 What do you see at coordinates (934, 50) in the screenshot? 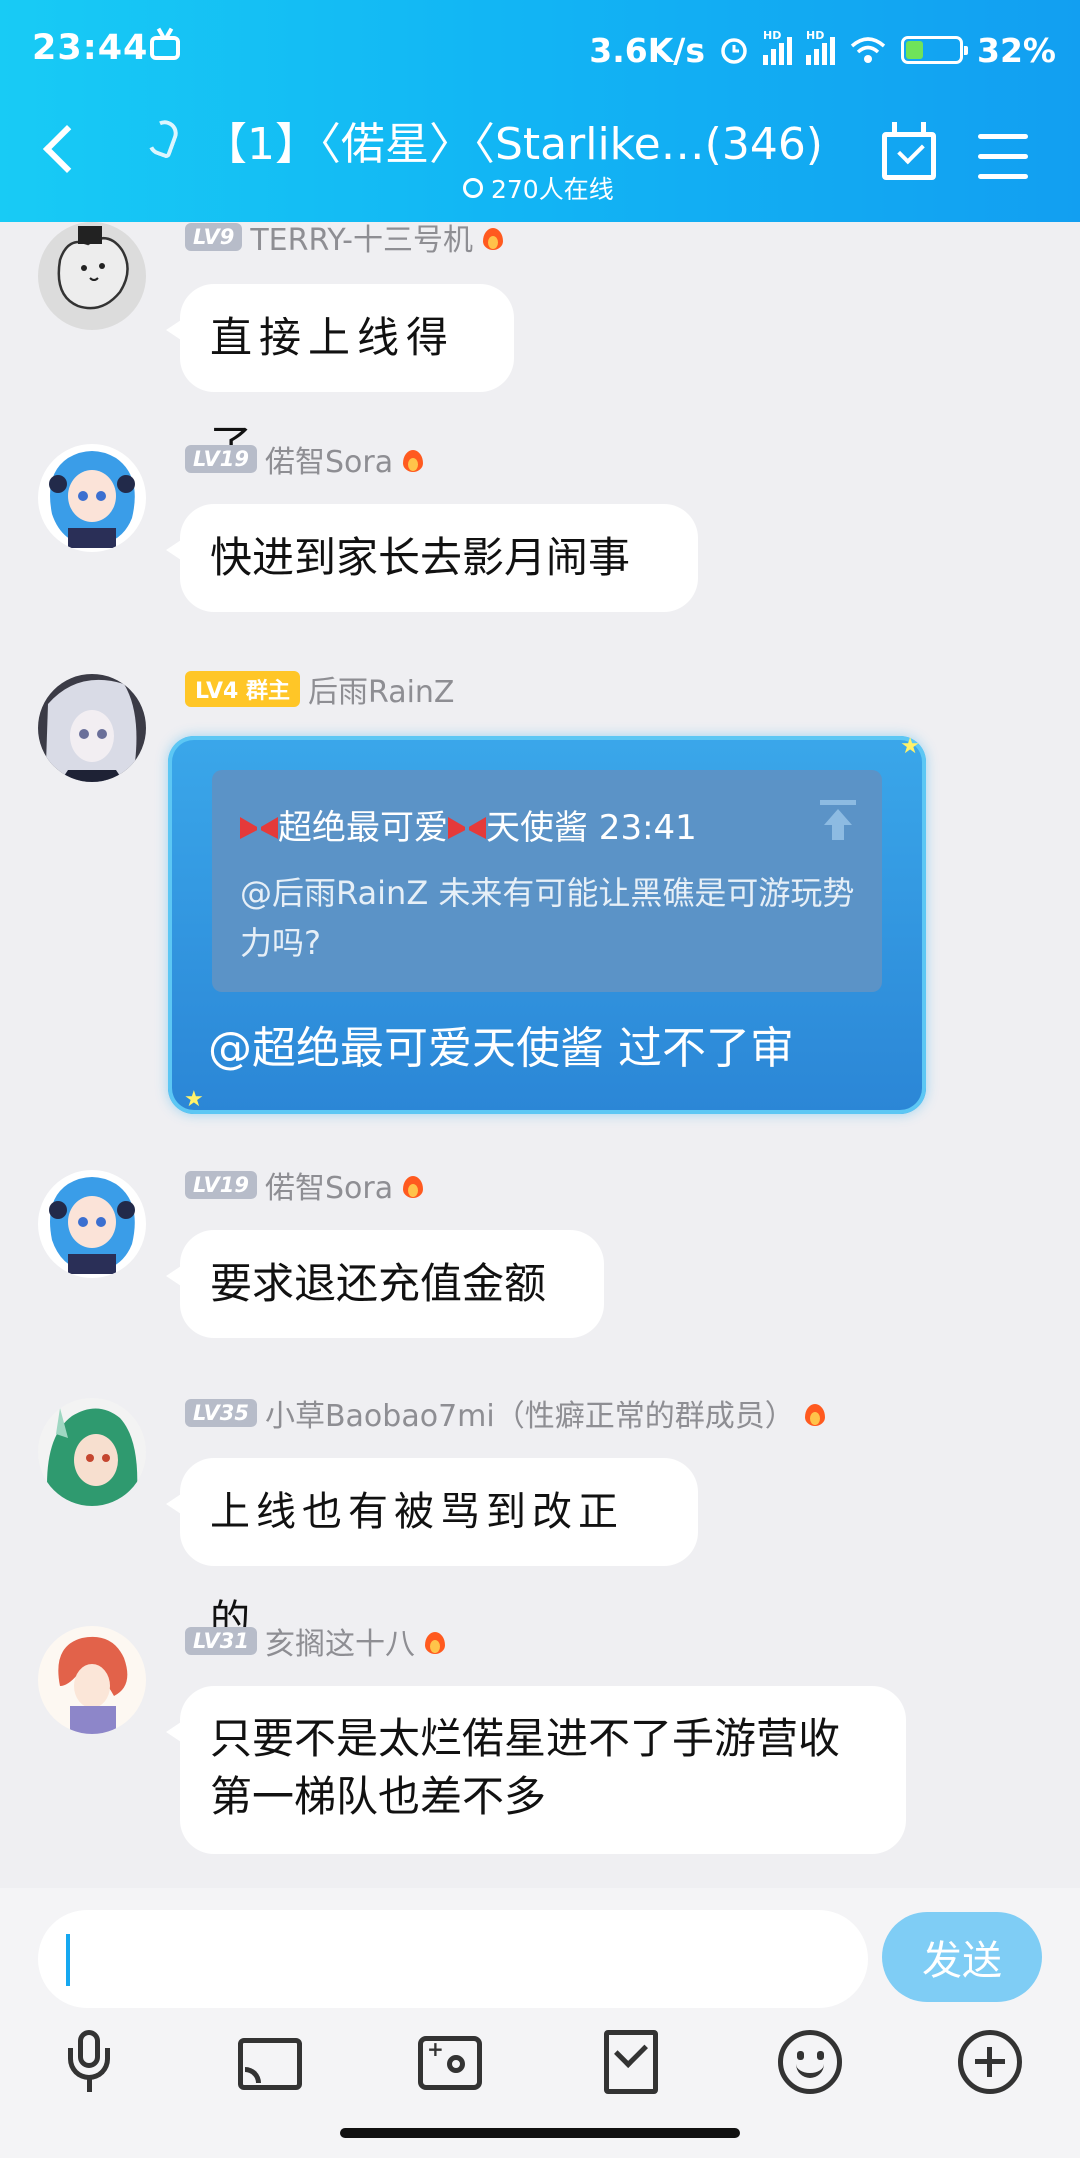
I see `battery-icon` at bounding box center [934, 50].